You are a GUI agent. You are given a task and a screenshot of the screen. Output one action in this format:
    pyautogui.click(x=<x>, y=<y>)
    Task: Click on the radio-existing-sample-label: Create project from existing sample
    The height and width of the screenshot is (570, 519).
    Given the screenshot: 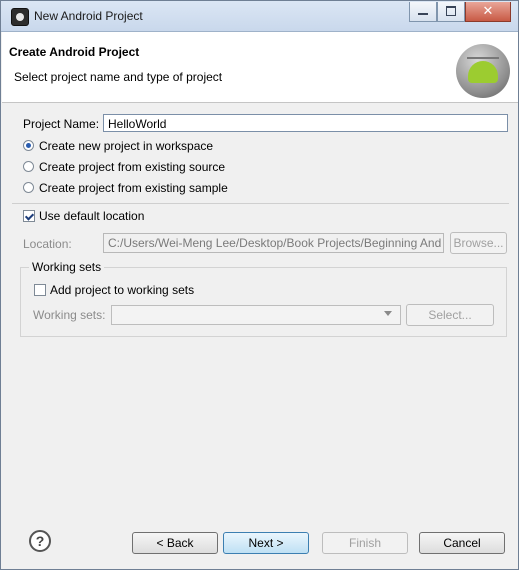 What is the action you would take?
    pyautogui.click(x=133, y=188)
    